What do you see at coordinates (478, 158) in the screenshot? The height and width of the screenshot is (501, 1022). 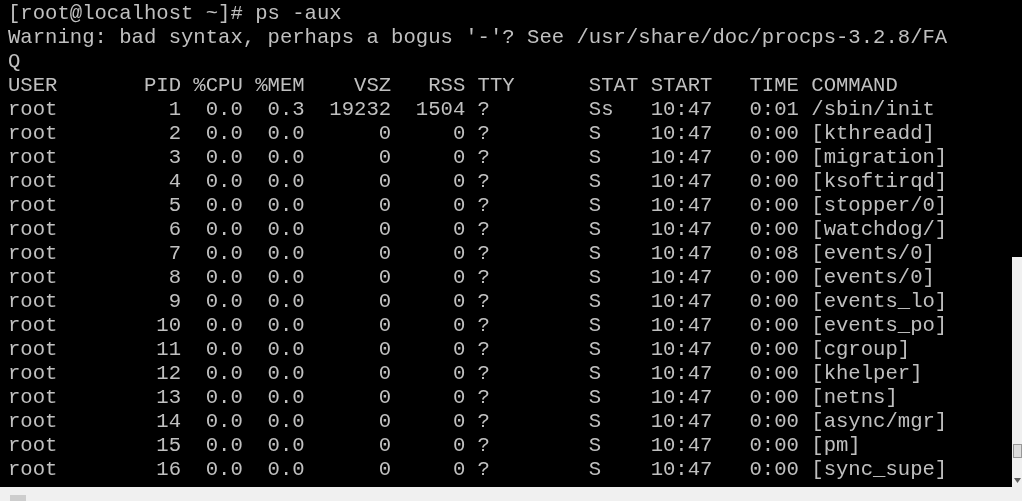 I see `terminal-line: root 3 0.0 0.0 0 0 ? S 10:47 0:00 [migration]` at bounding box center [478, 158].